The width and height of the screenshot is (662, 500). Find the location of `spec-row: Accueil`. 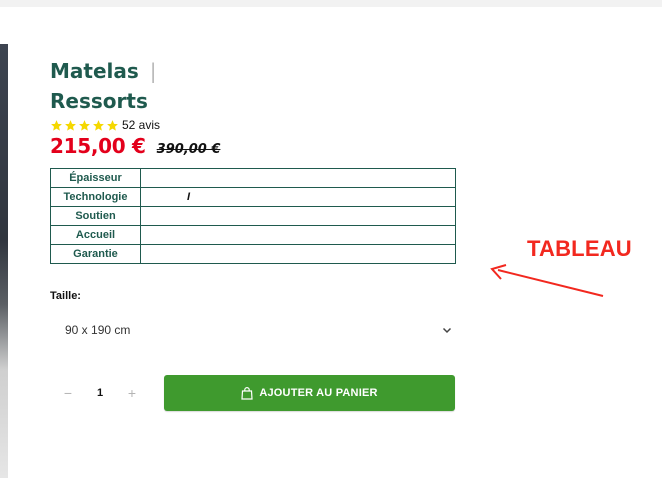

spec-row: Accueil is located at coordinates (253, 235).